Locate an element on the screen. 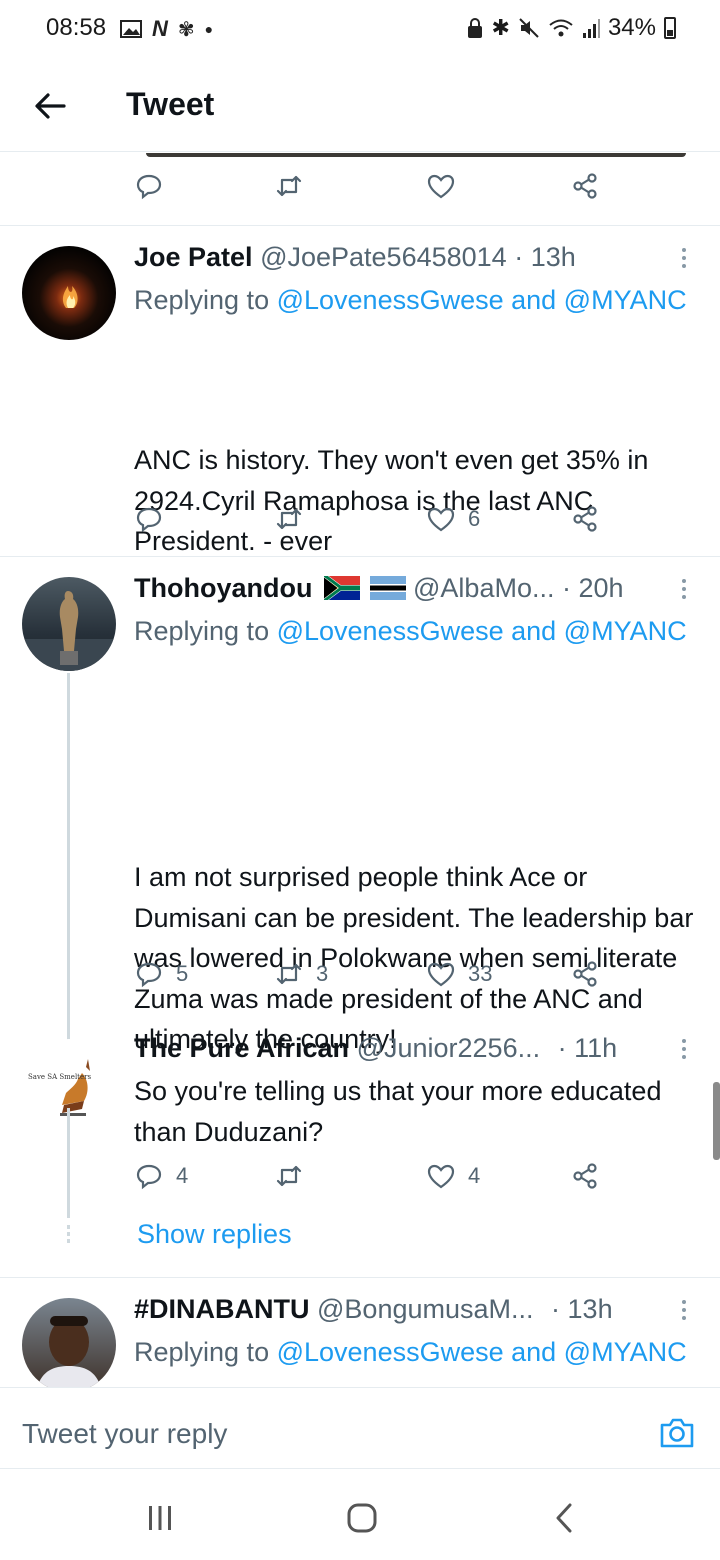  avatar-logo-text: Save SA Smelters is located at coordinates (60, 1077).